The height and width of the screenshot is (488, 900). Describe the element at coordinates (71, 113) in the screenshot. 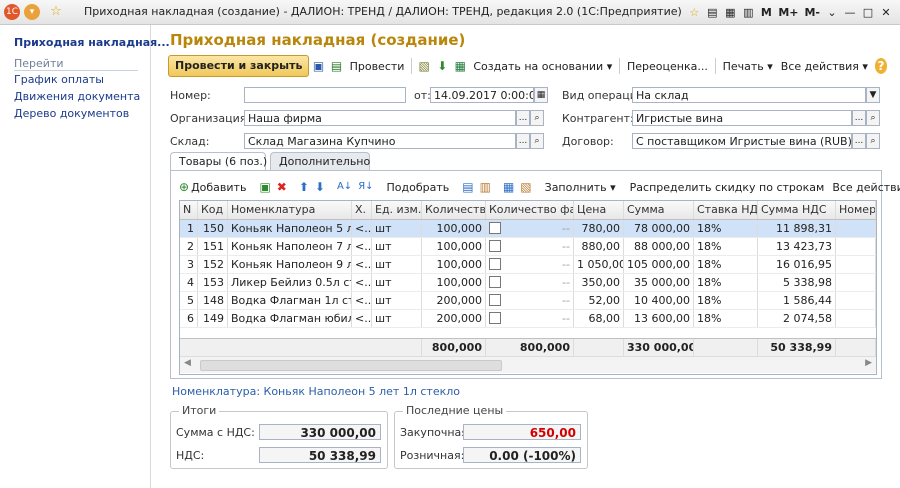

I see `sidebar-item-document-tree: Дерево документов` at that location.